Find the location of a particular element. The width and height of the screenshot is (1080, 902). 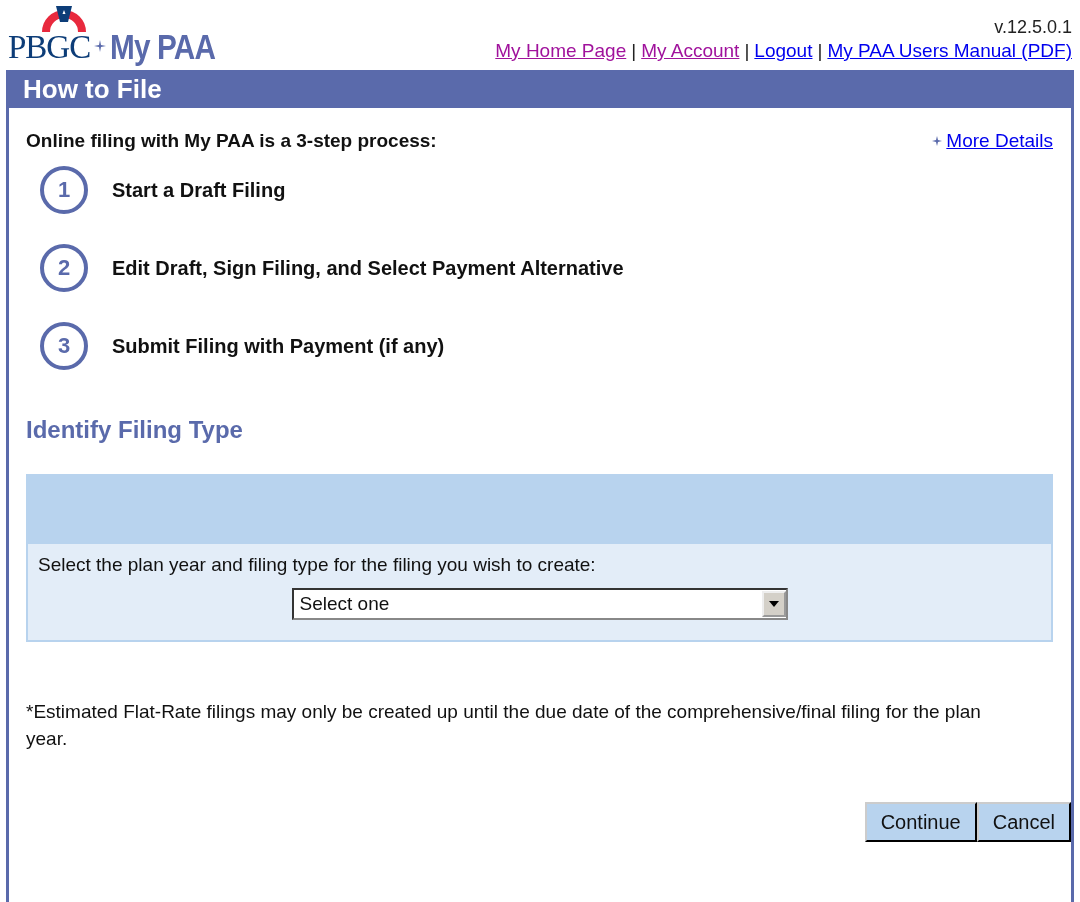

nav-link: My Home Page is located at coordinates (561, 51).